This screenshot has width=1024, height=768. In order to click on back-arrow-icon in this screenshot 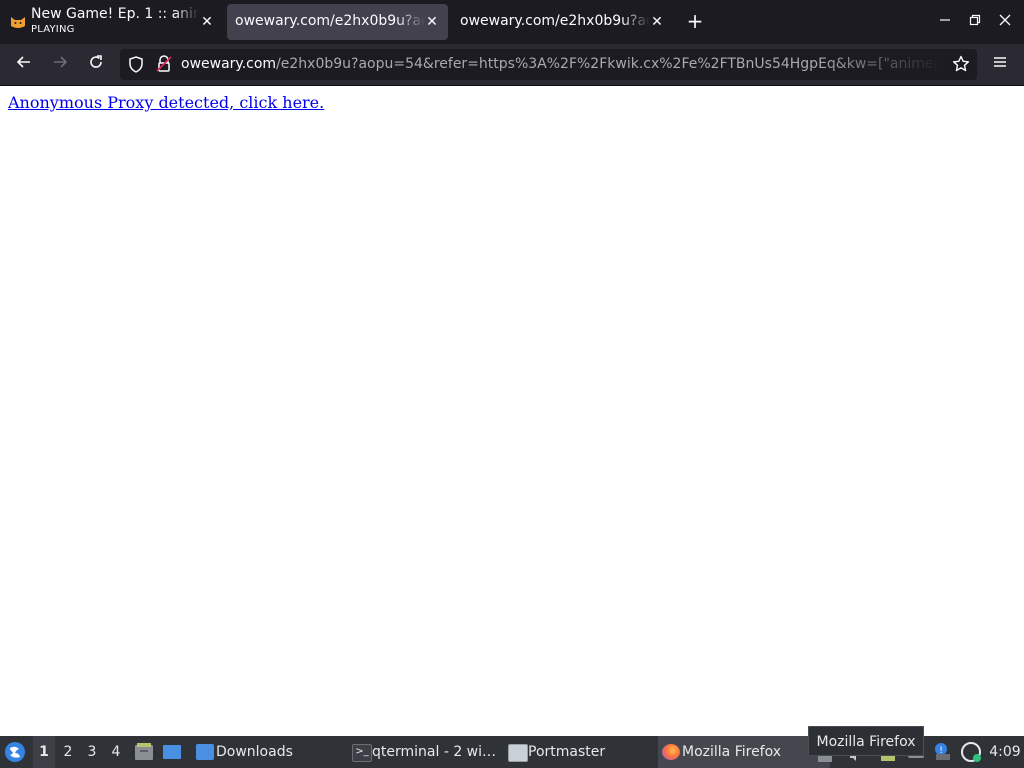, I will do `click(24, 65)`.